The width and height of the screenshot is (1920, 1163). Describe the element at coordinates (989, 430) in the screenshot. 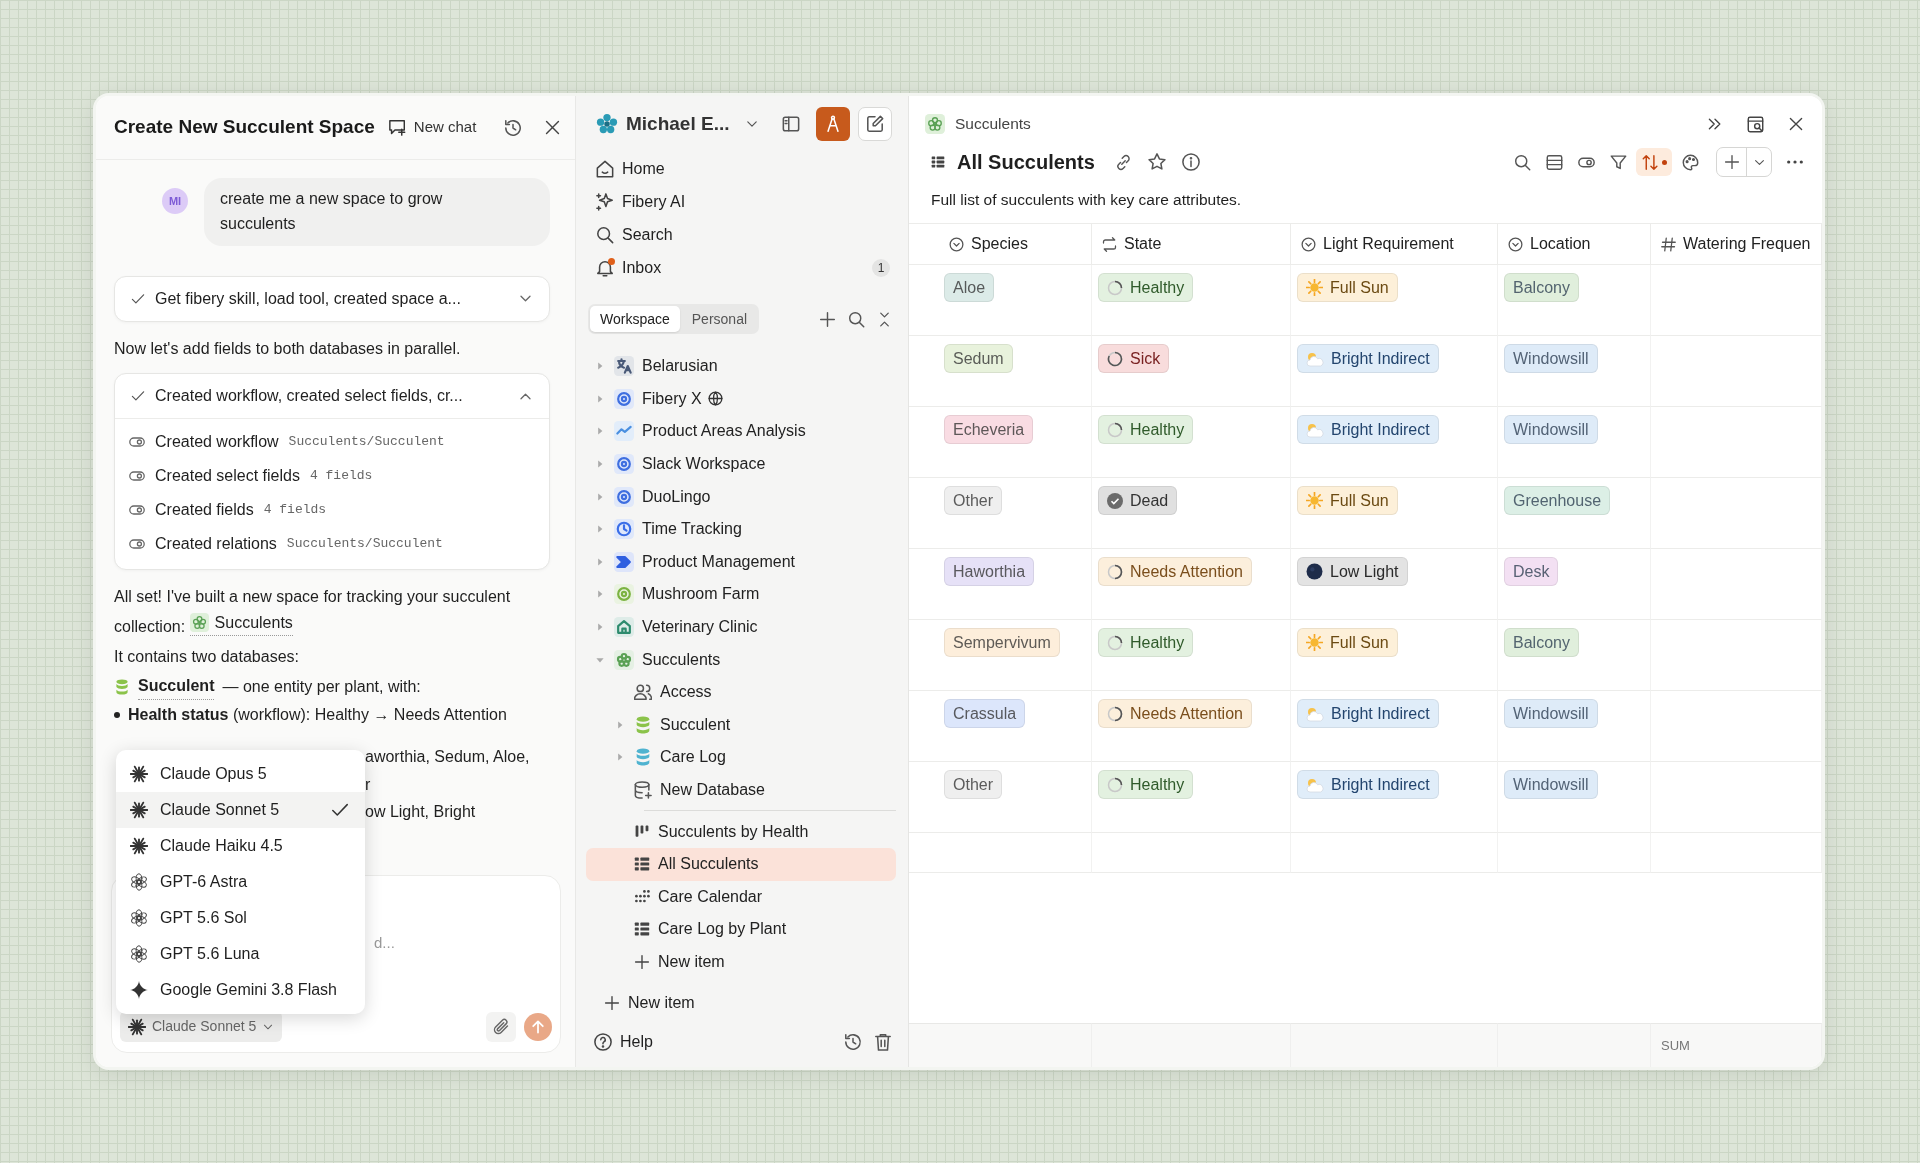

I see `species-tag: Echeveria` at that location.